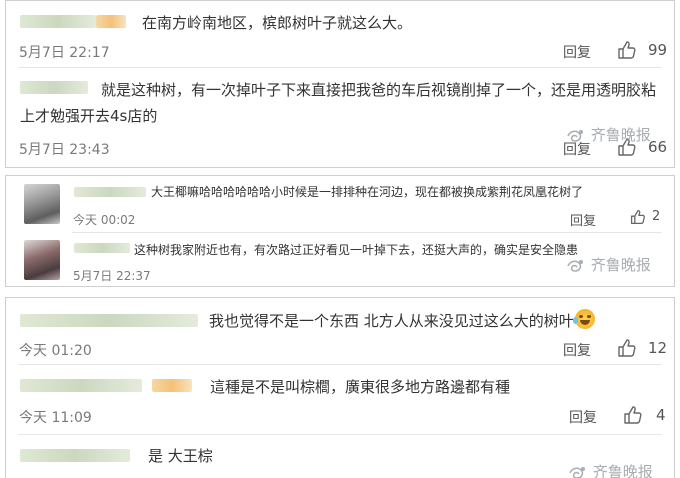  I want to click on like-count: 99, so click(658, 50).